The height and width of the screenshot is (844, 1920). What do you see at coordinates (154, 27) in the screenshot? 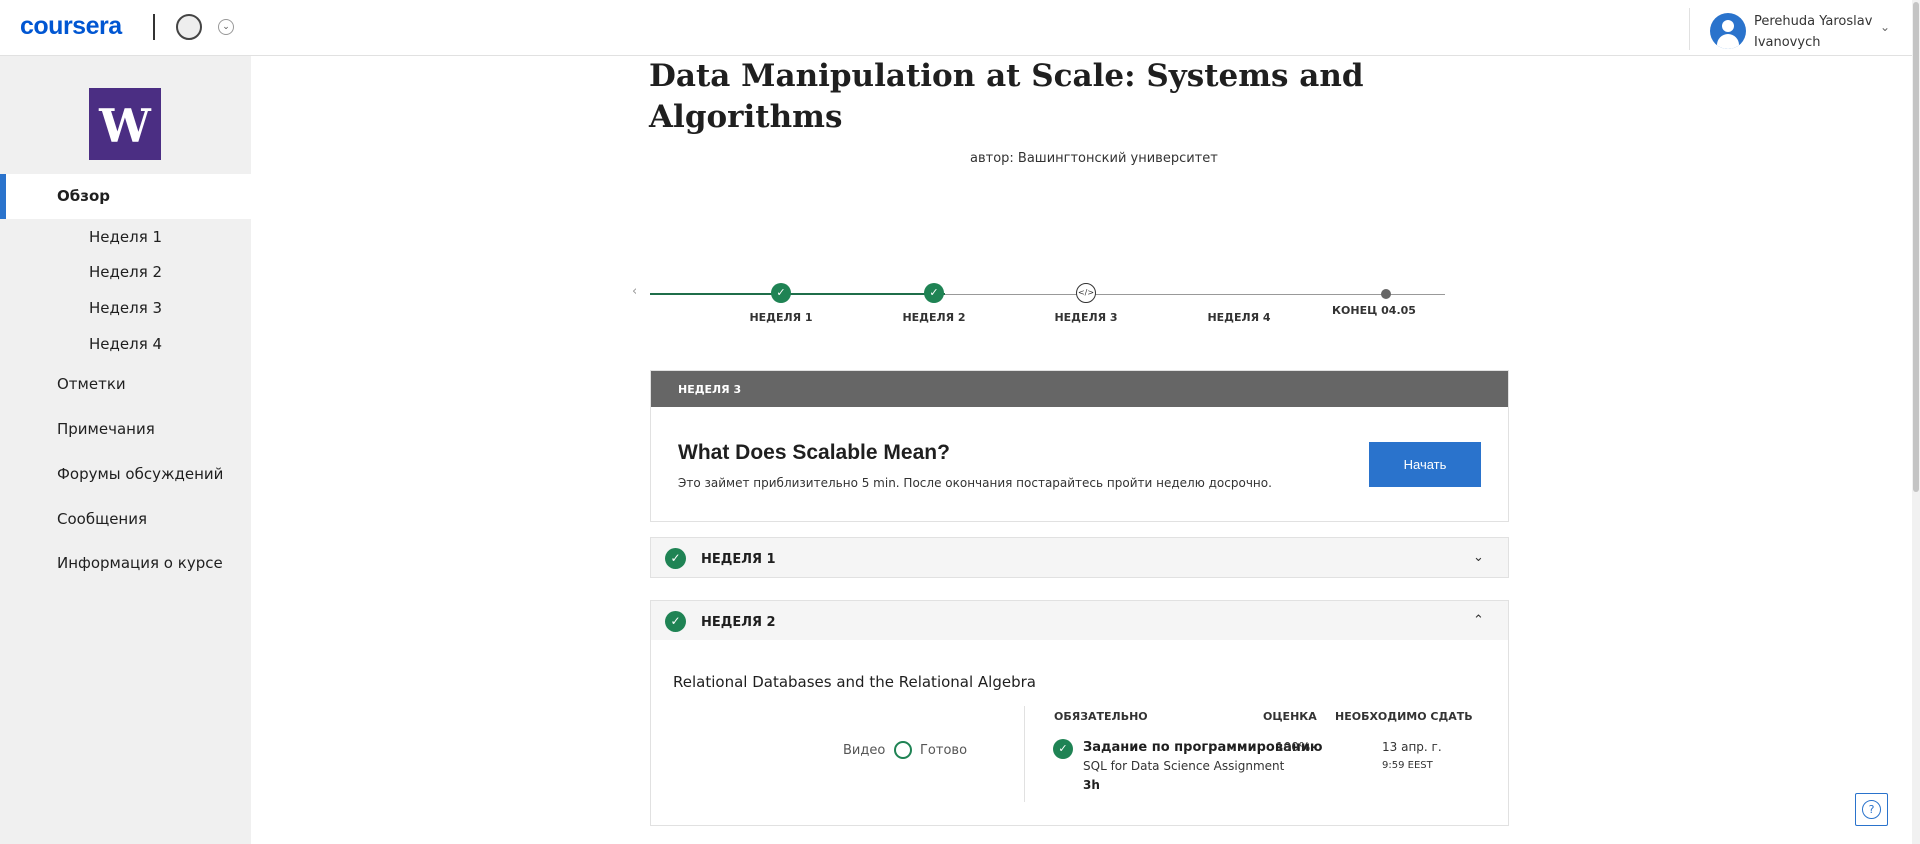
I see `header-divider` at bounding box center [154, 27].